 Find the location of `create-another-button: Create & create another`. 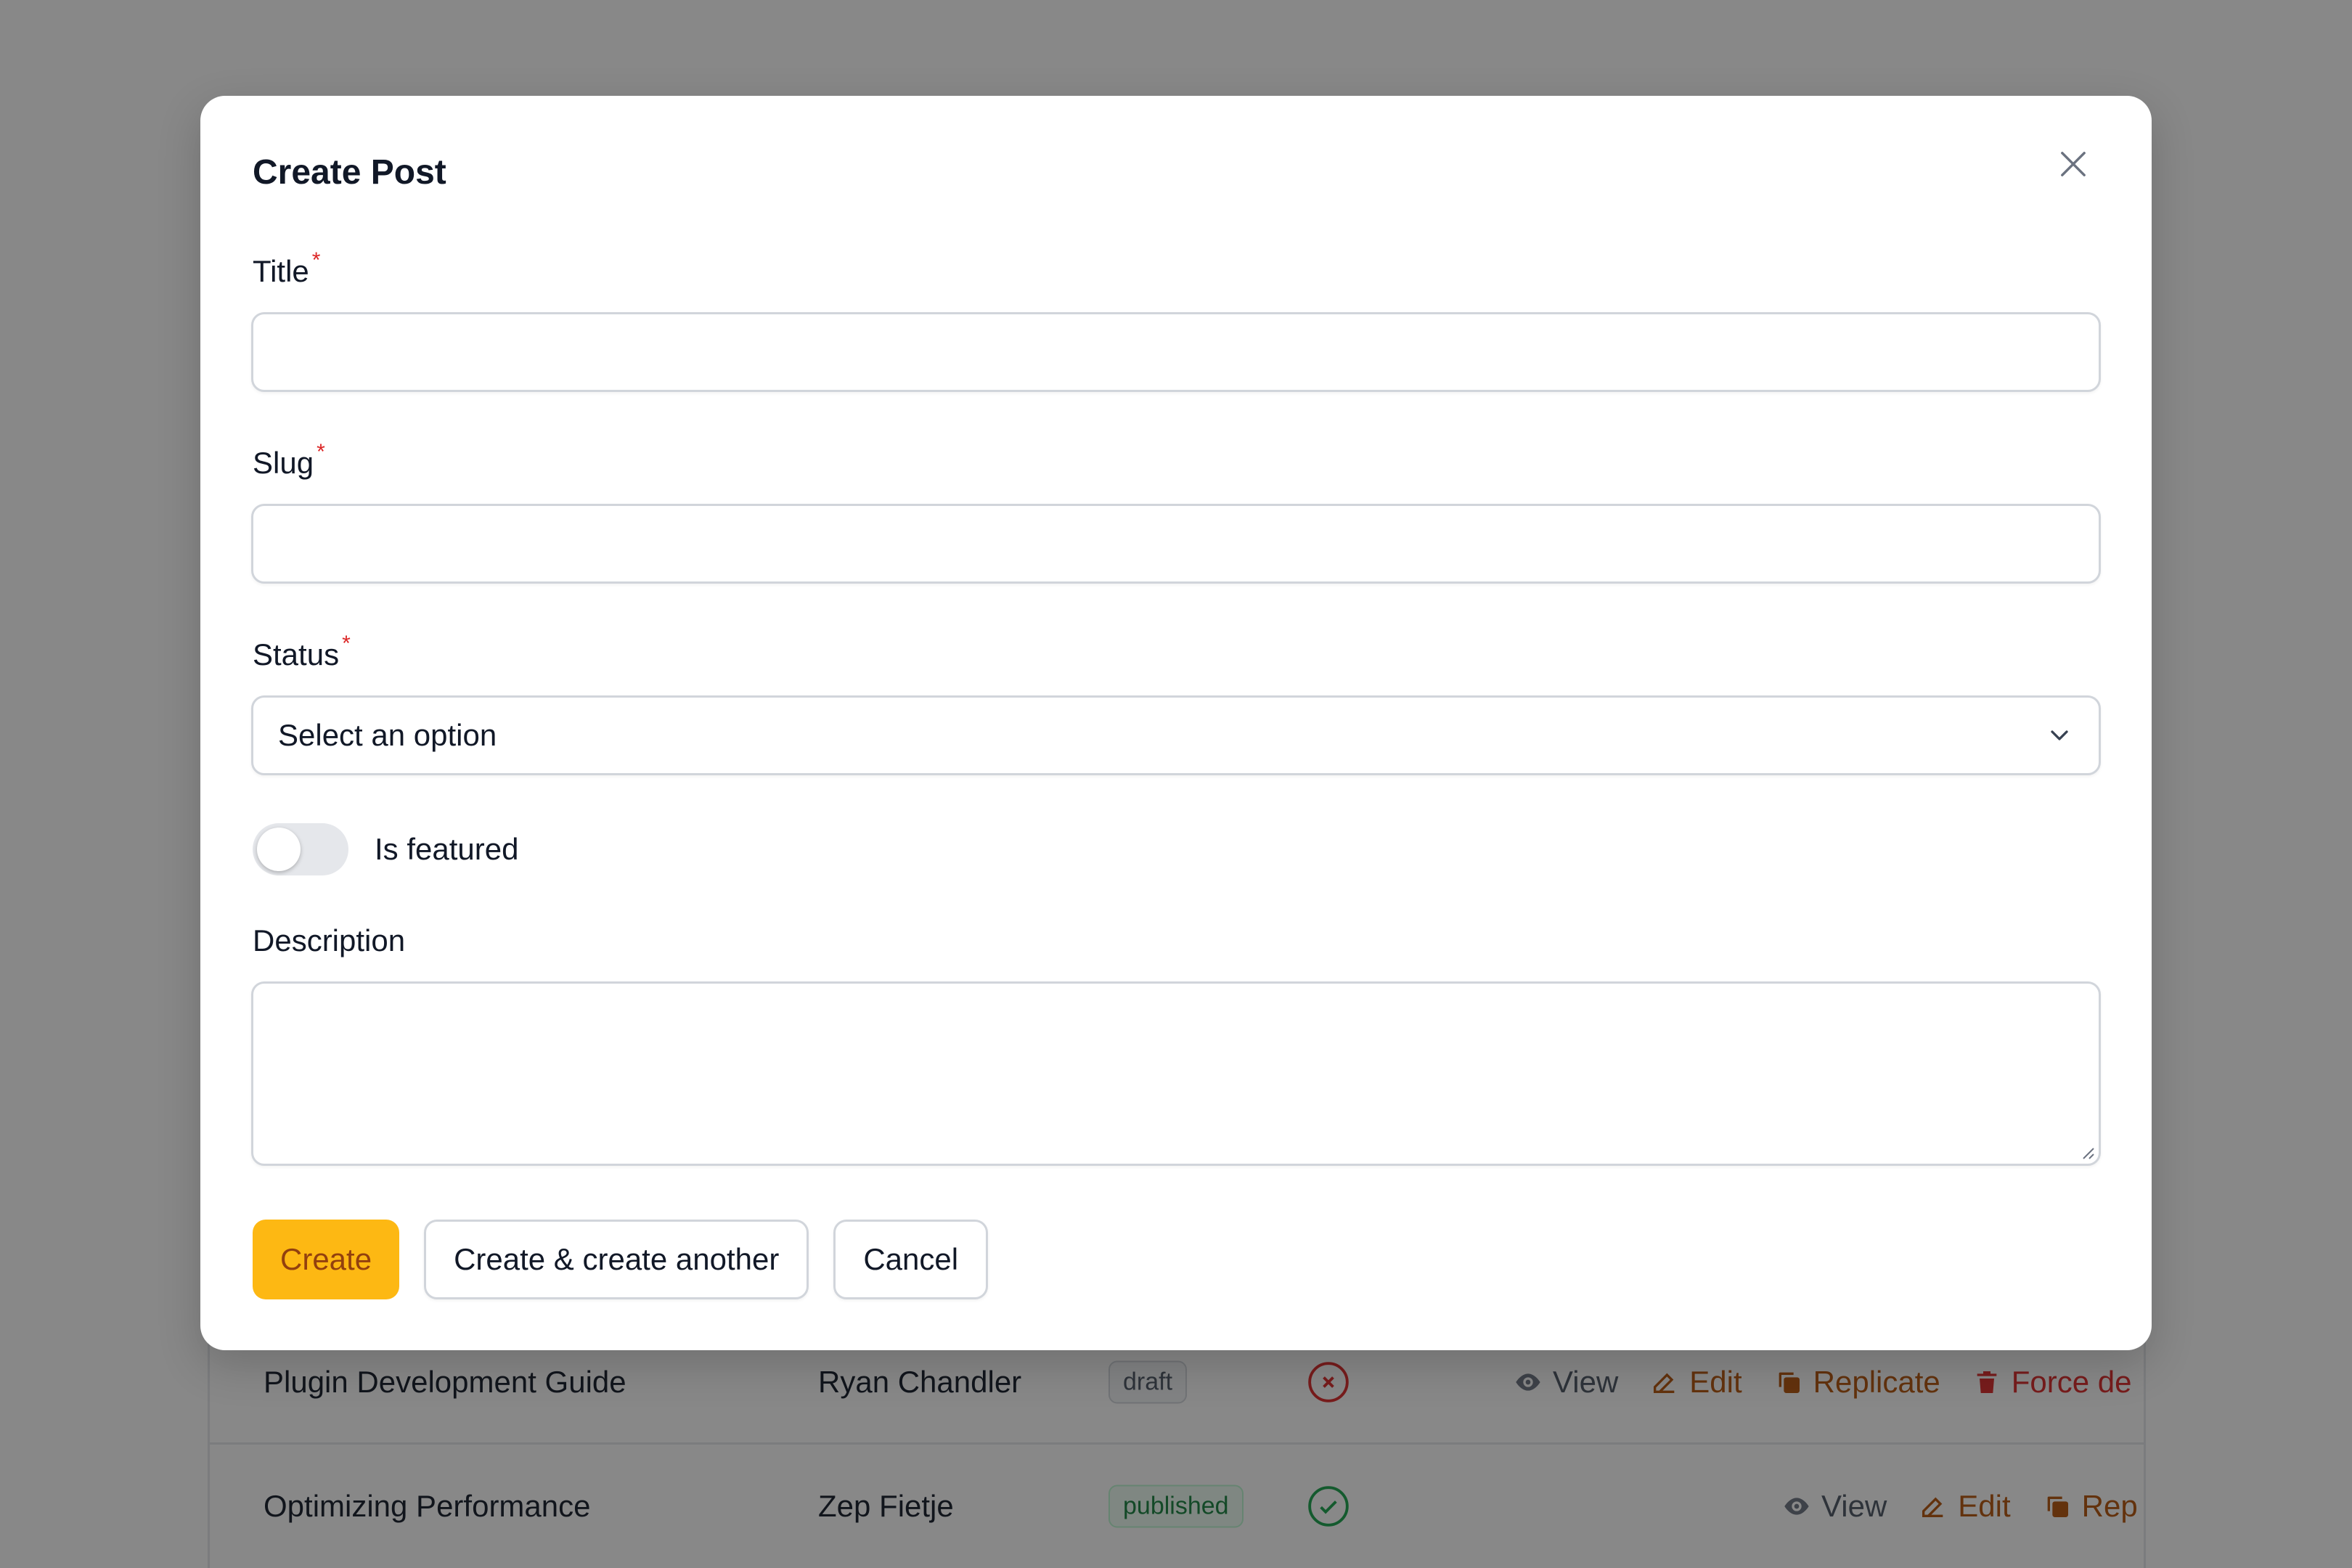

create-another-button: Create & create another is located at coordinates (616, 1260).